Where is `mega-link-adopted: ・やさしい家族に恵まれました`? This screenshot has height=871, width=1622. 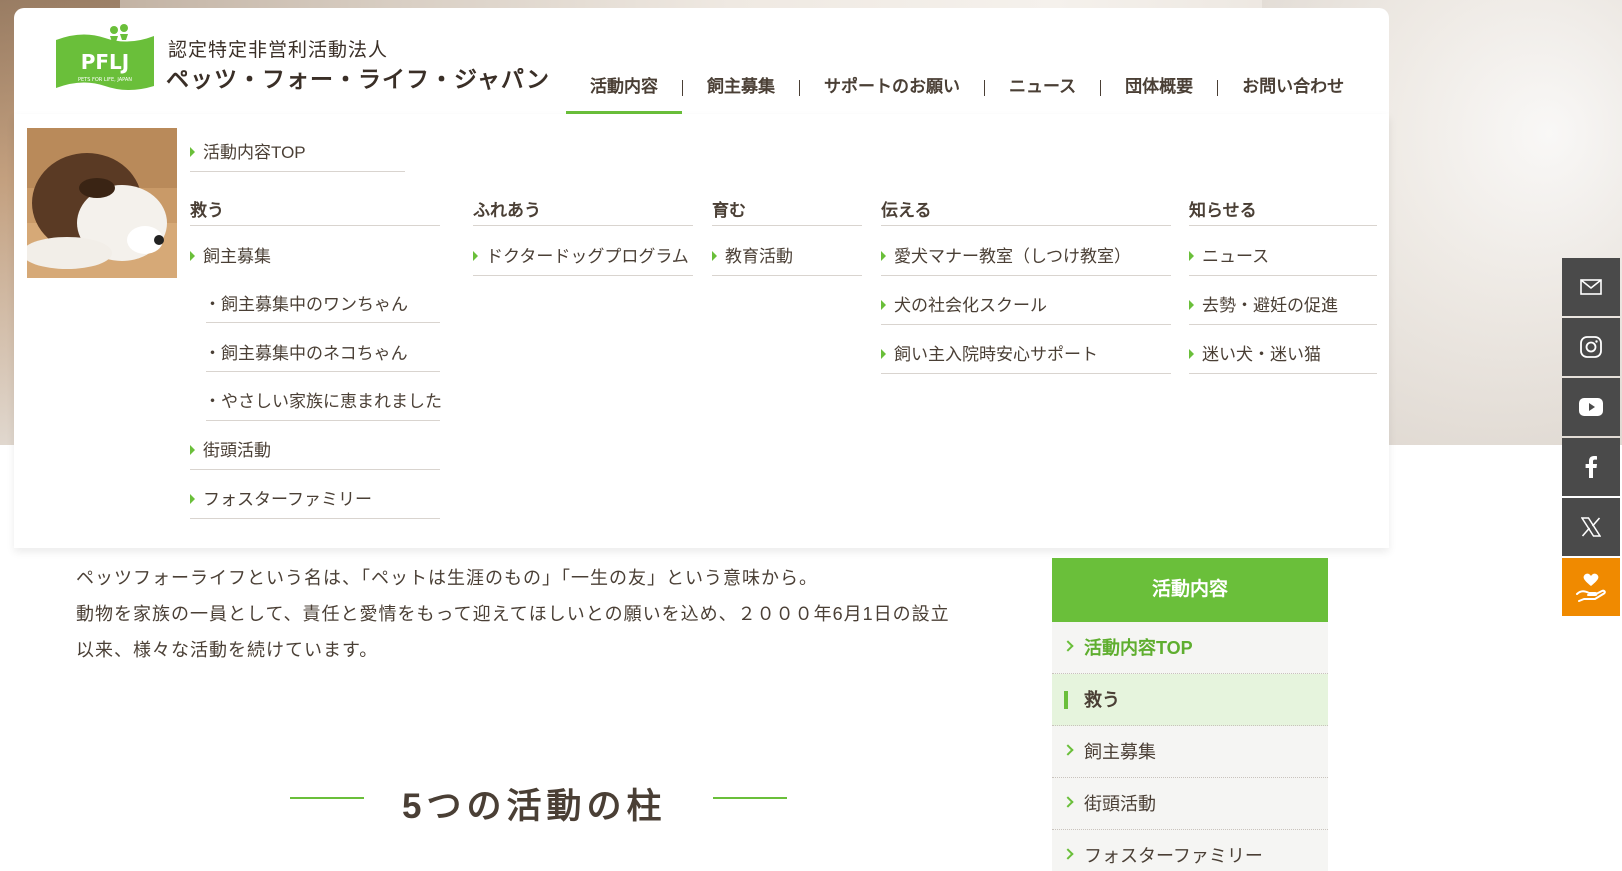
mega-link-adopted: ・やさしい家族に恵まれました is located at coordinates (323, 399).